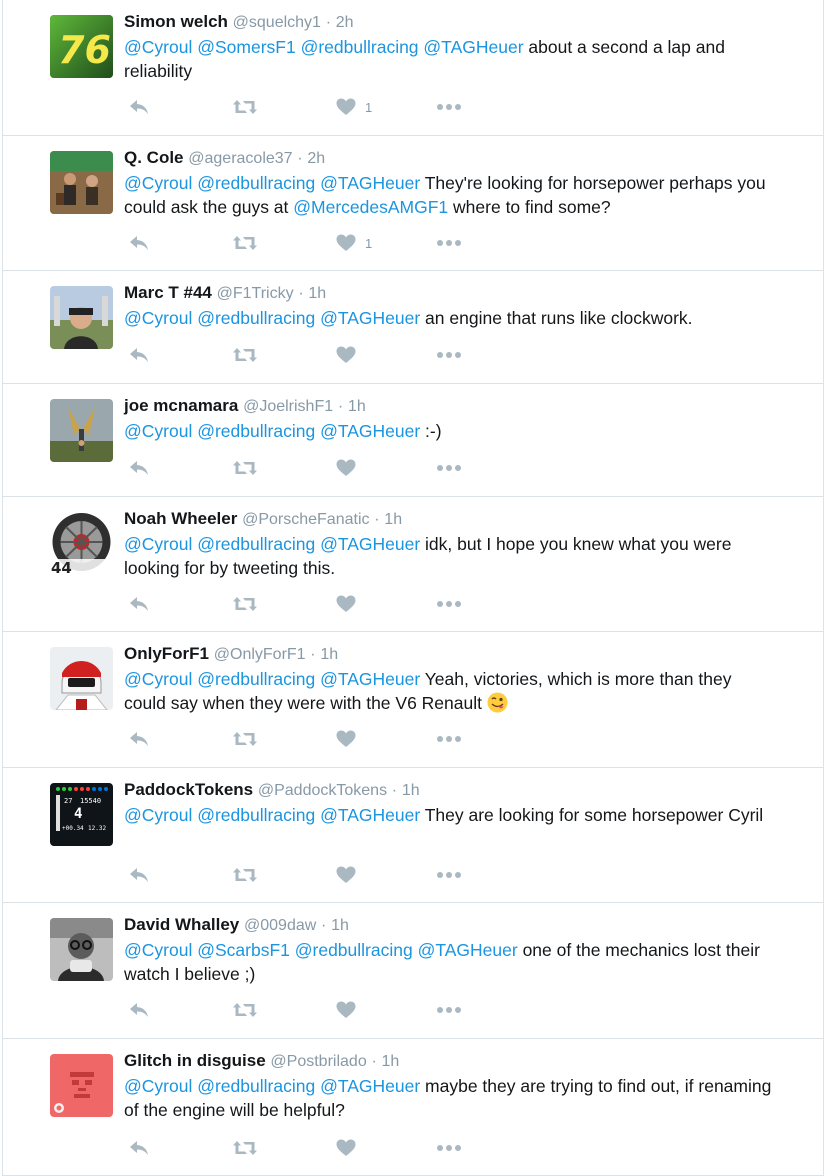  What do you see at coordinates (195, 1060) in the screenshot?
I see `author-name: Glitch in disguise` at bounding box center [195, 1060].